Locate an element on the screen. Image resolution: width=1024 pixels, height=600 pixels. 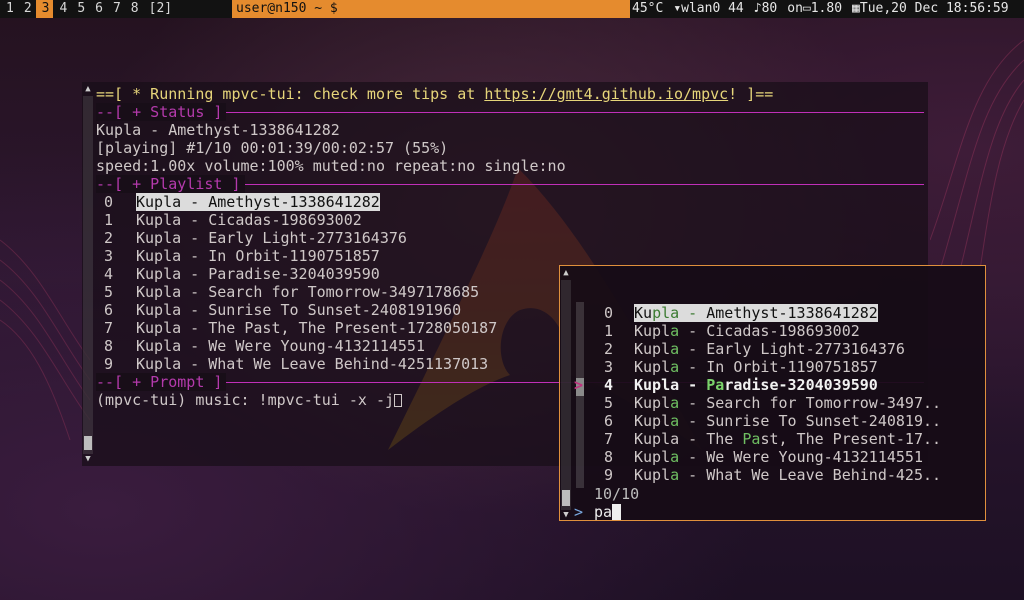
popup-scrollbar-thumb is located at coordinates (566, 498).